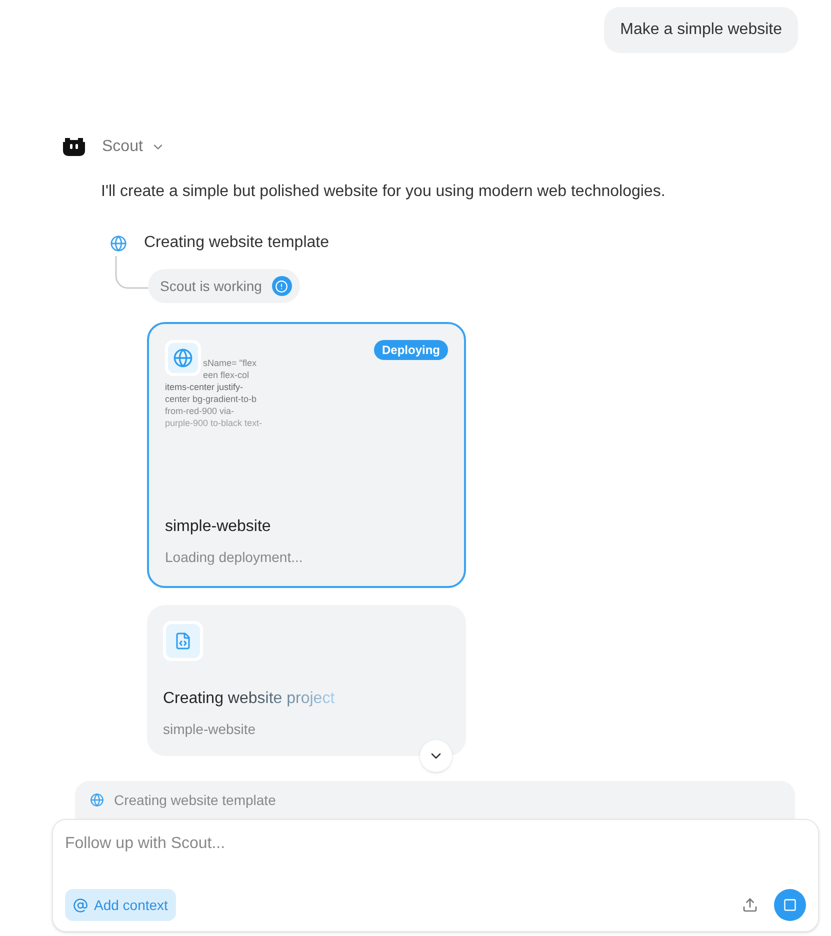  Describe the element at coordinates (236, 243) in the screenshot. I see `step-title: Creating website template` at that location.